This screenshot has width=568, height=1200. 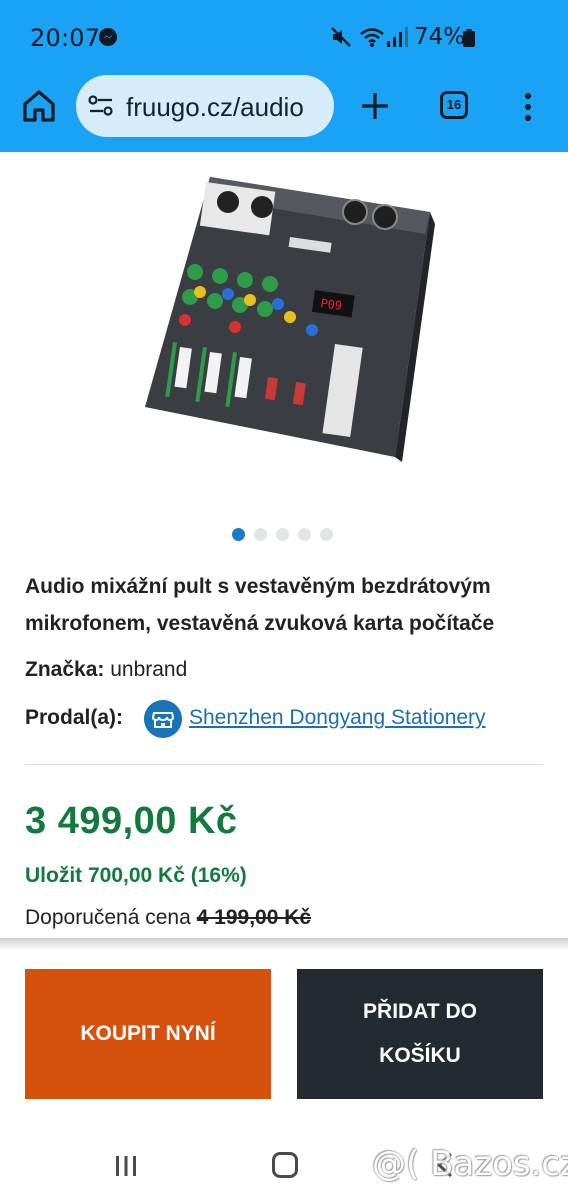 I want to click on watermark: @( Bazos.cz, so click(x=470, y=1164).